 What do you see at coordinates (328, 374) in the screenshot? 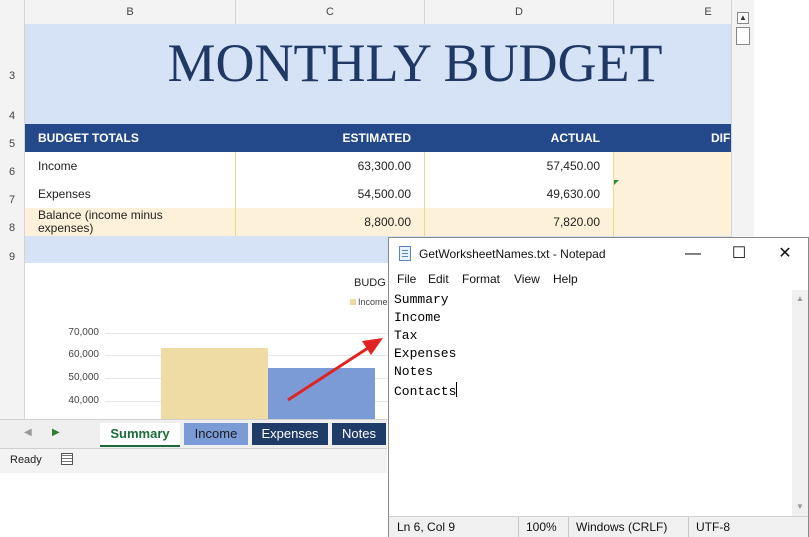
I see `arrow-shaft` at bounding box center [328, 374].